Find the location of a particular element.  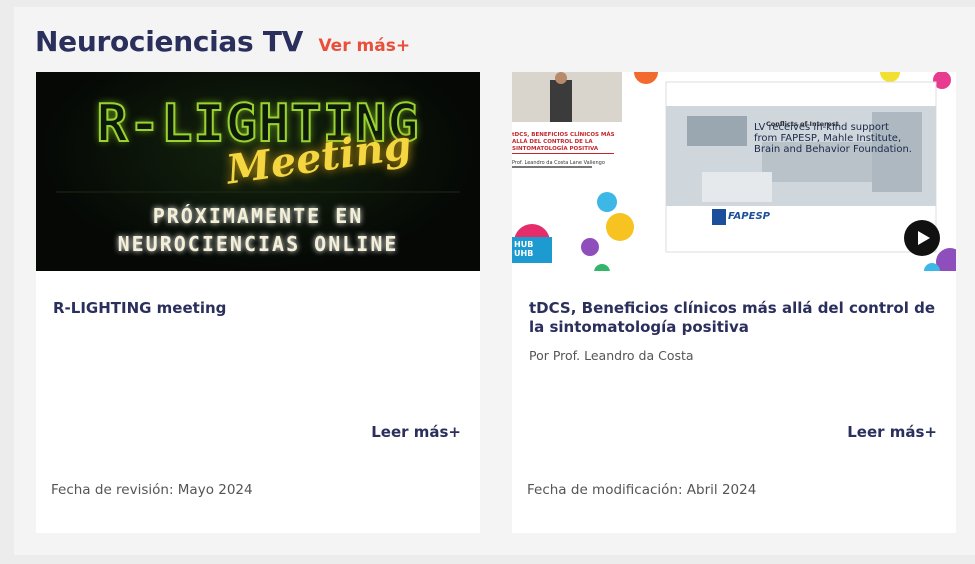

hub-logo: HUB UHB is located at coordinates (524, 249).